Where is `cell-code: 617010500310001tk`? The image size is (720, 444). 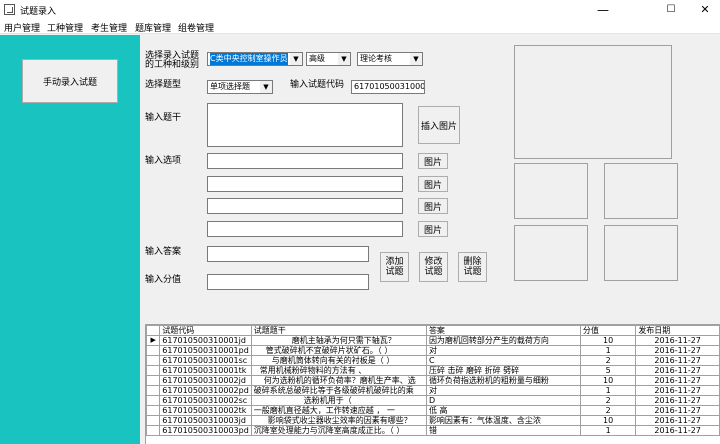
cell-code: 617010500310001tk is located at coordinates (205, 370).